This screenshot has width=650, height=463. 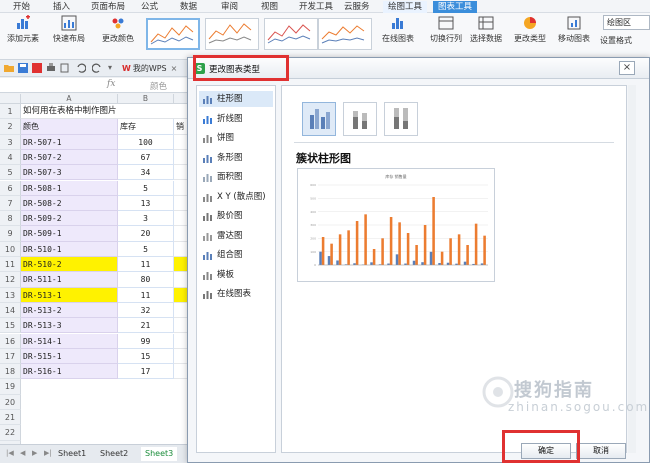 I want to click on cell-color: DR-509-2, so click(x=69, y=219).